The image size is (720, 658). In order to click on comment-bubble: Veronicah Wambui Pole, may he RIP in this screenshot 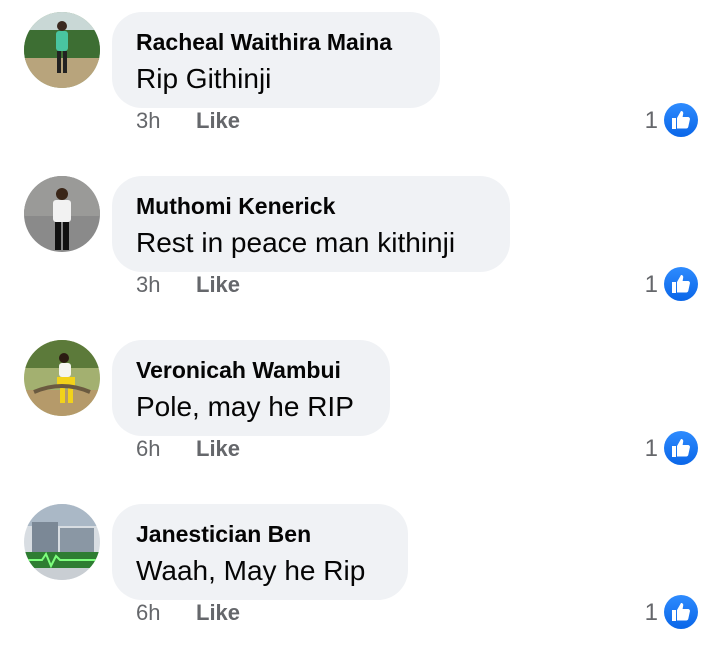, I will do `click(251, 388)`.